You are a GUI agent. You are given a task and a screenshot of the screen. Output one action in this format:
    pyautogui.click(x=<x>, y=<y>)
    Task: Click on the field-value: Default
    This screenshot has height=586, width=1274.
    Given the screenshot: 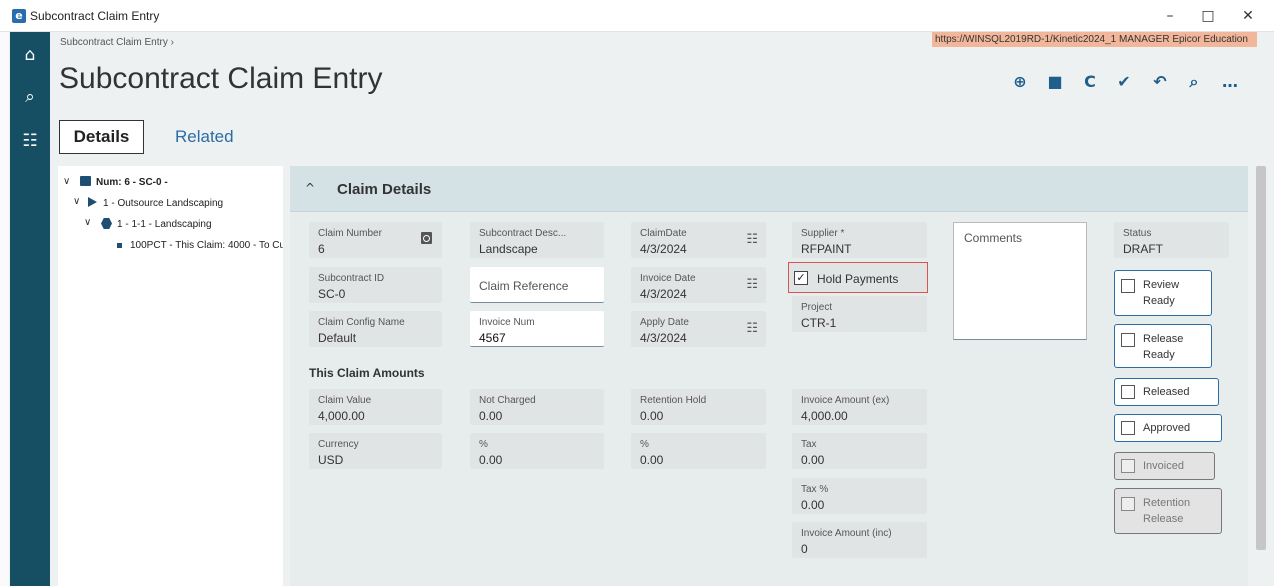 What is the action you would take?
    pyautogui.click(x=337, y=338)
    